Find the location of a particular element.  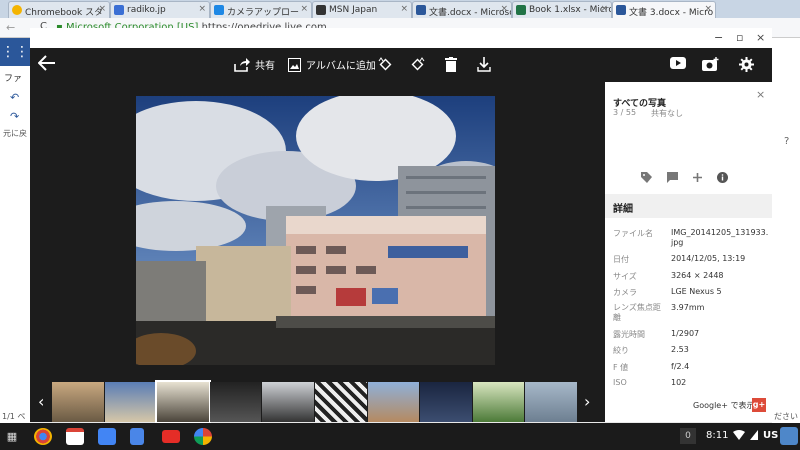

add-icon is located at coordinates (697, 177).